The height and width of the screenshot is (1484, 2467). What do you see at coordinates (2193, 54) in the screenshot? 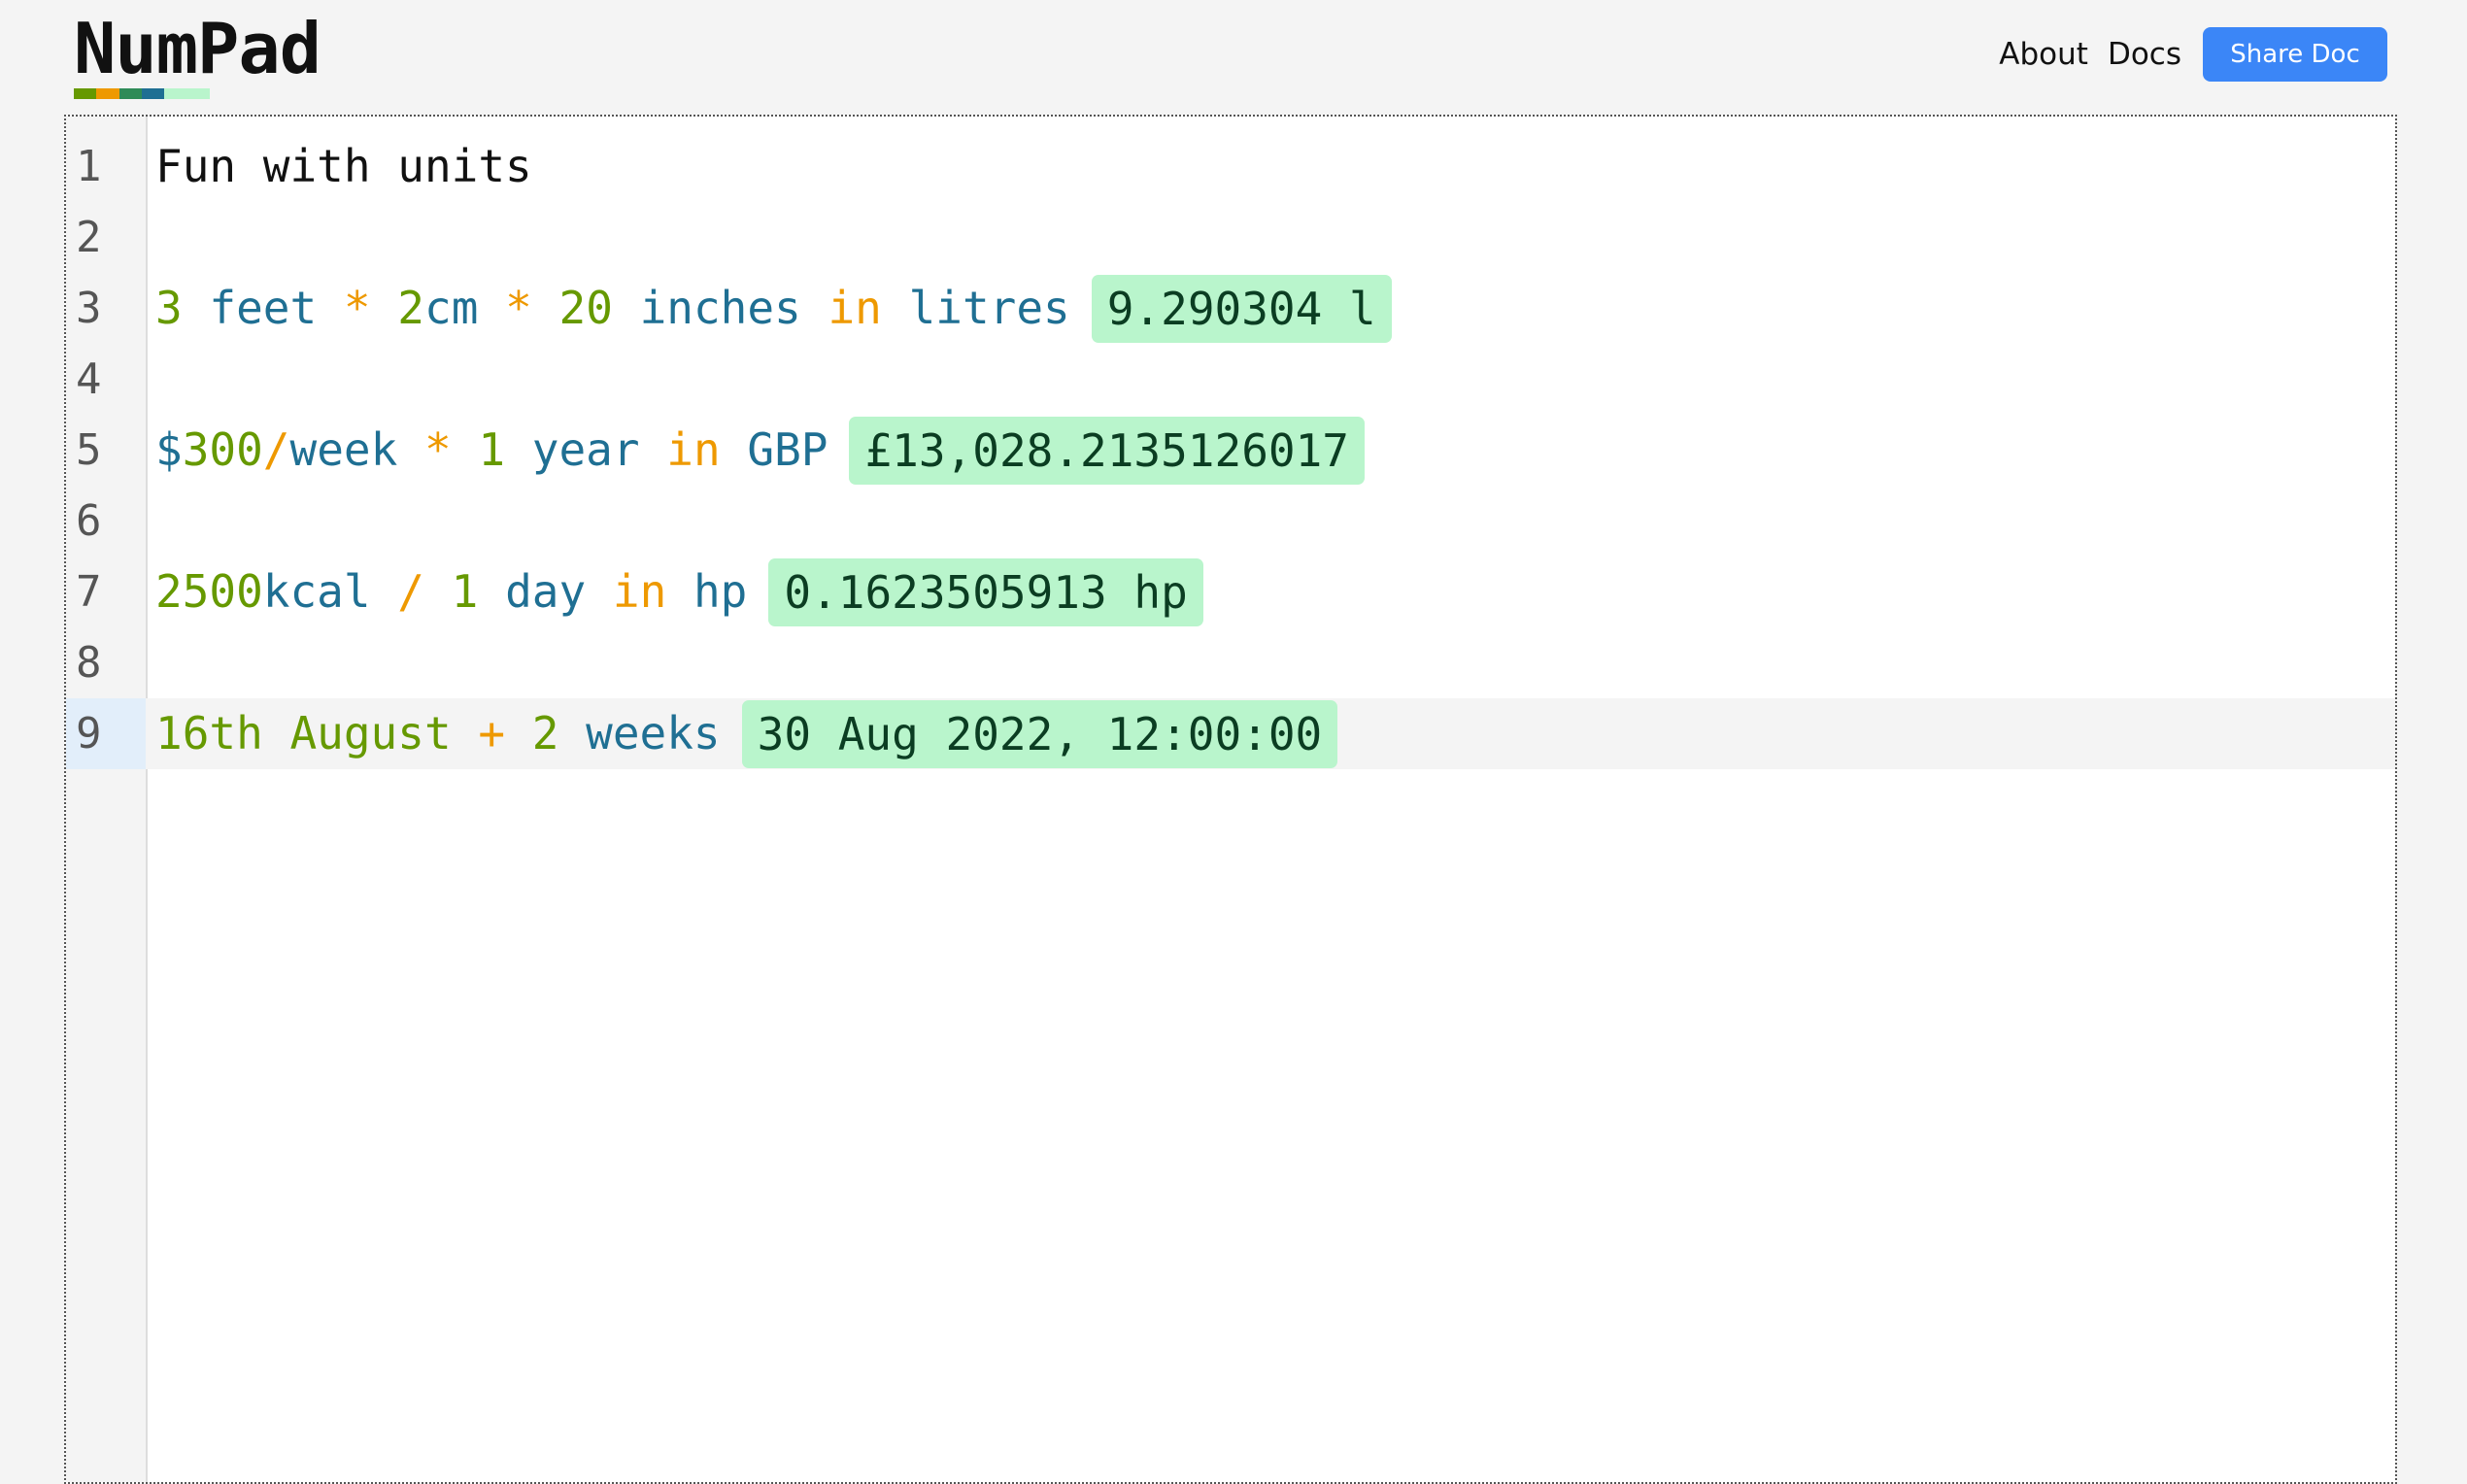
I see `top-nav: About Docs Share Doc` at bounding box center [2193, 54].